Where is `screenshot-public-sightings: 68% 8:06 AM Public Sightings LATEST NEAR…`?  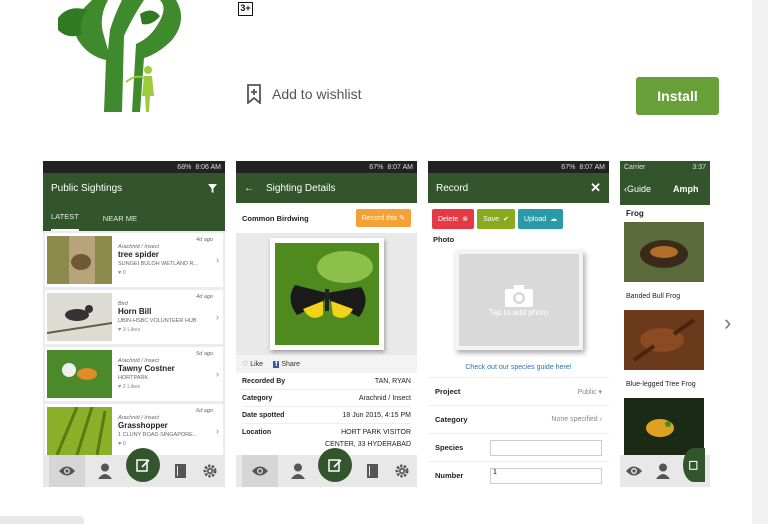
screenshot-public-sightings: 68% 8:06 AM Public Sightings LATEST NEAR… is located at coordinates (134, 324).